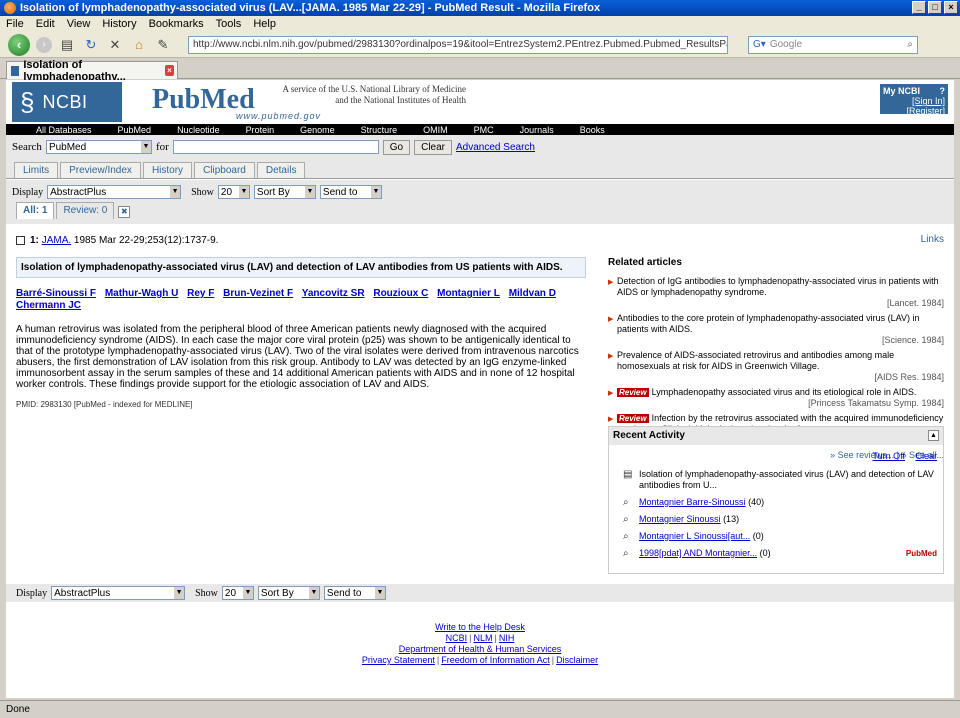 This screenshot has width=960, height=718. I want to click on nlm-link: NLM, so click(483, 638).